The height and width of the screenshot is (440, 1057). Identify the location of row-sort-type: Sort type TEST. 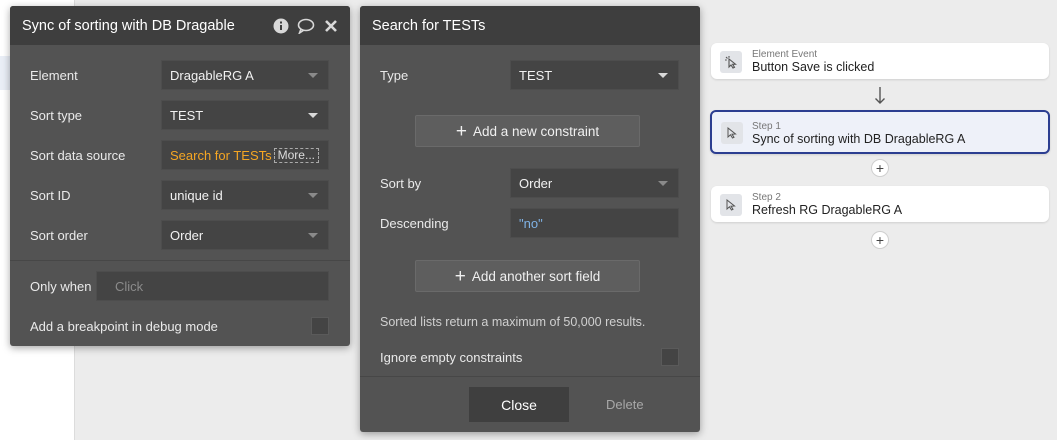
(180, 115).